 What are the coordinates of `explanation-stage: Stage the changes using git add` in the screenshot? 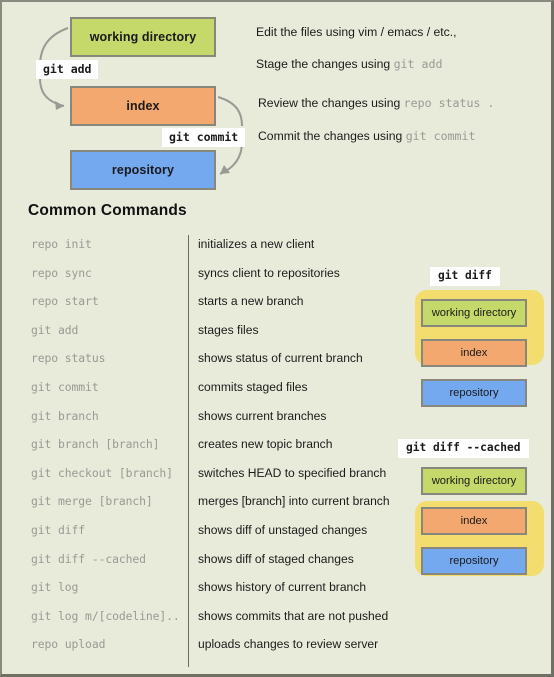 It's located at (349, 64).